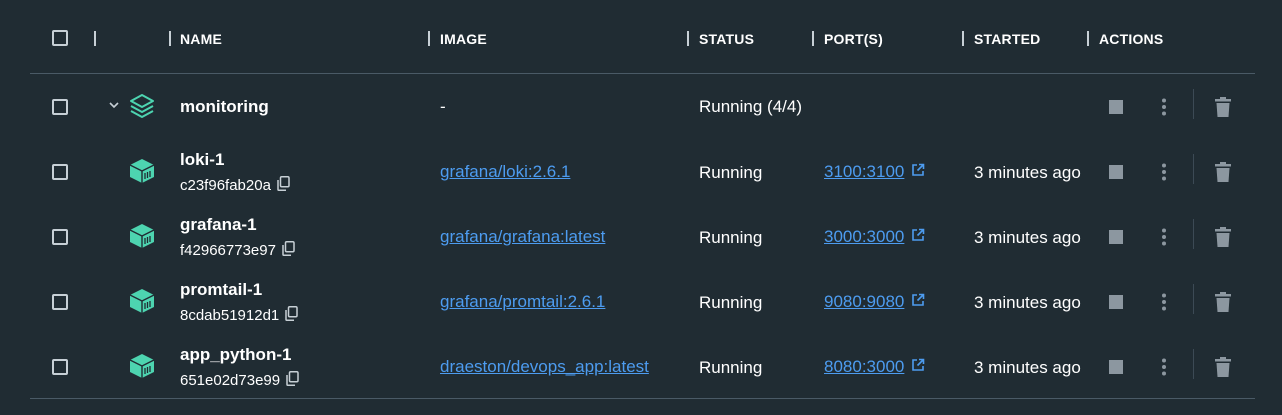  I want to click on container-id: c23f96fab20a, so click(235, 185).